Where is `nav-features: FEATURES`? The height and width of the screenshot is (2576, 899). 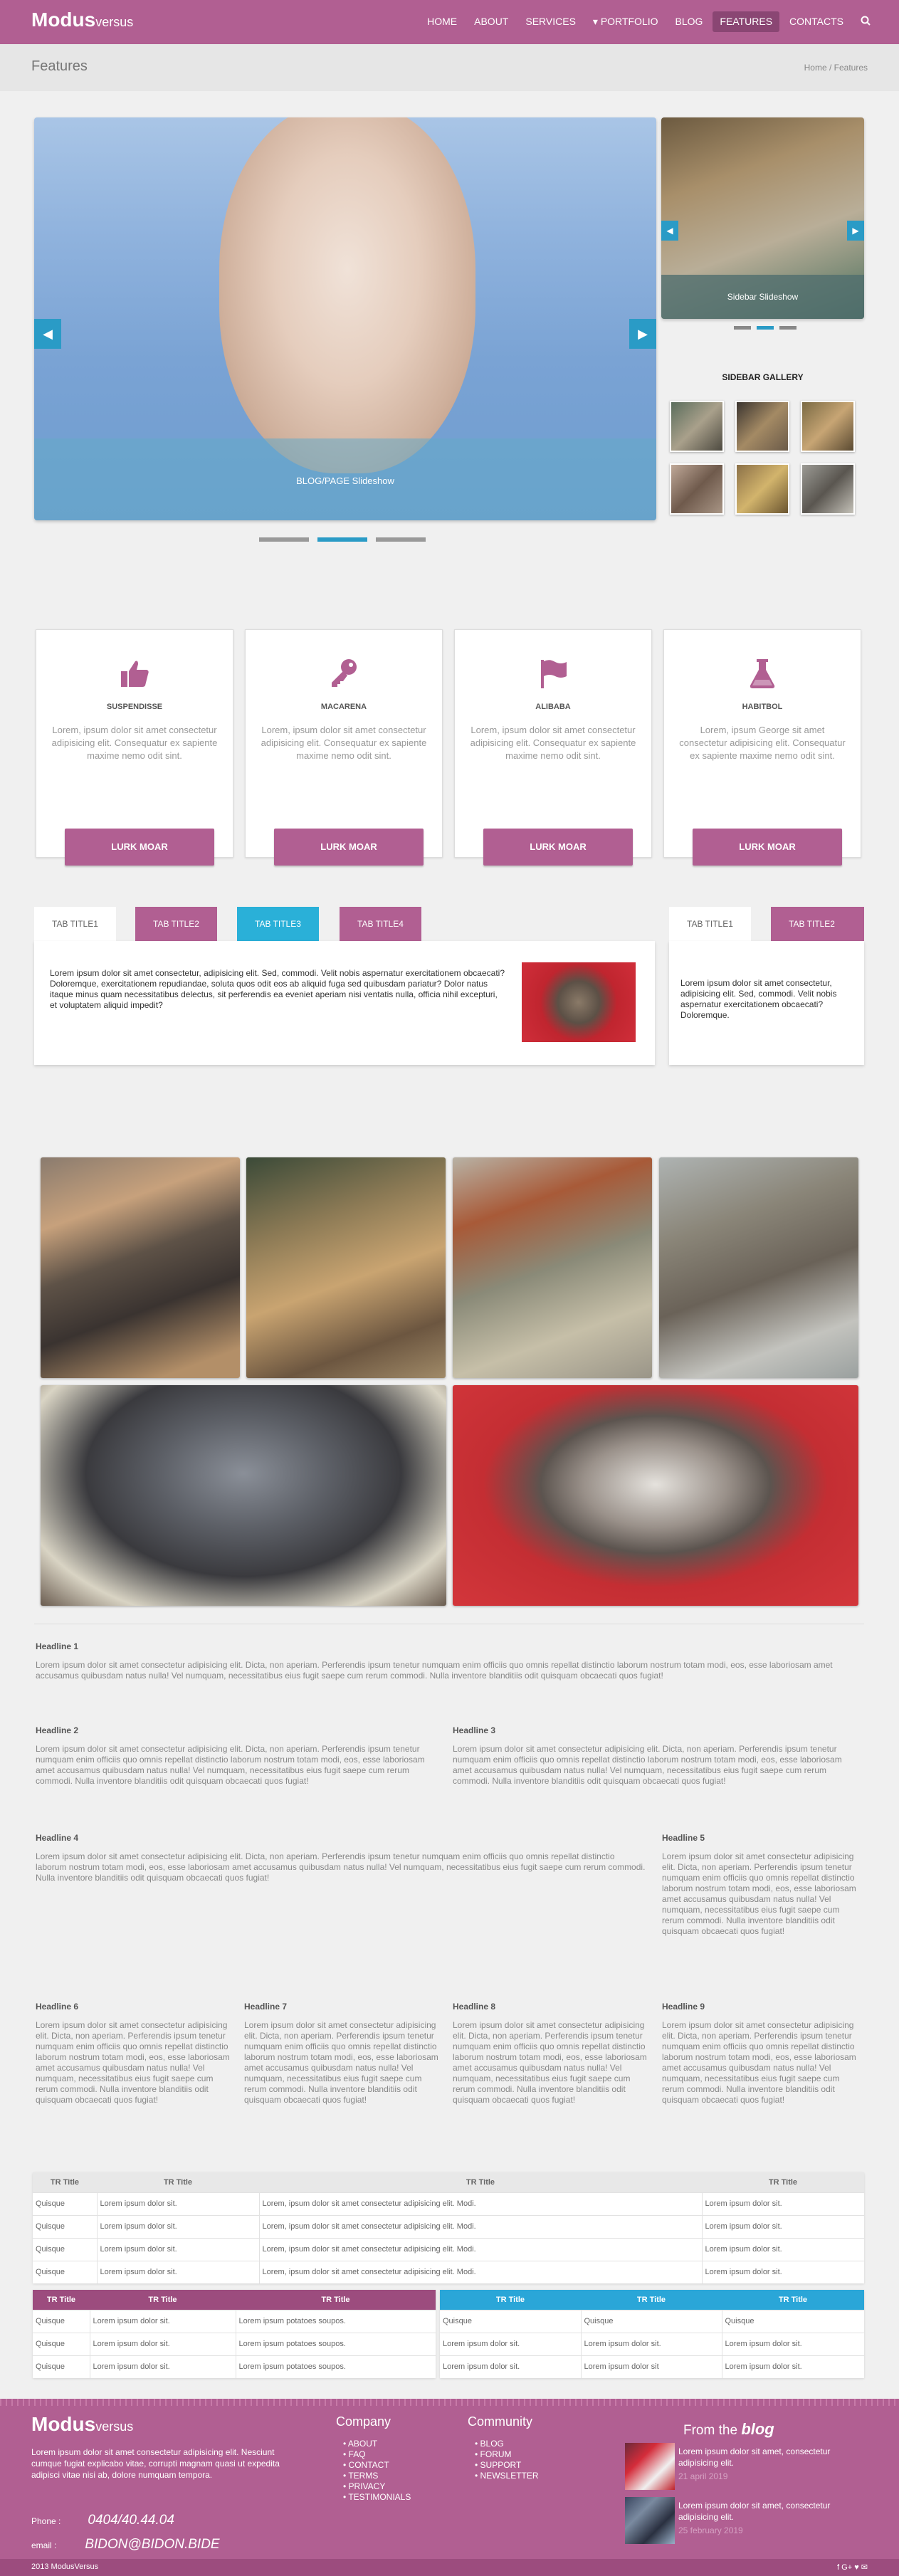
nav-features: FEATURES is located at coordinates (746, 21).